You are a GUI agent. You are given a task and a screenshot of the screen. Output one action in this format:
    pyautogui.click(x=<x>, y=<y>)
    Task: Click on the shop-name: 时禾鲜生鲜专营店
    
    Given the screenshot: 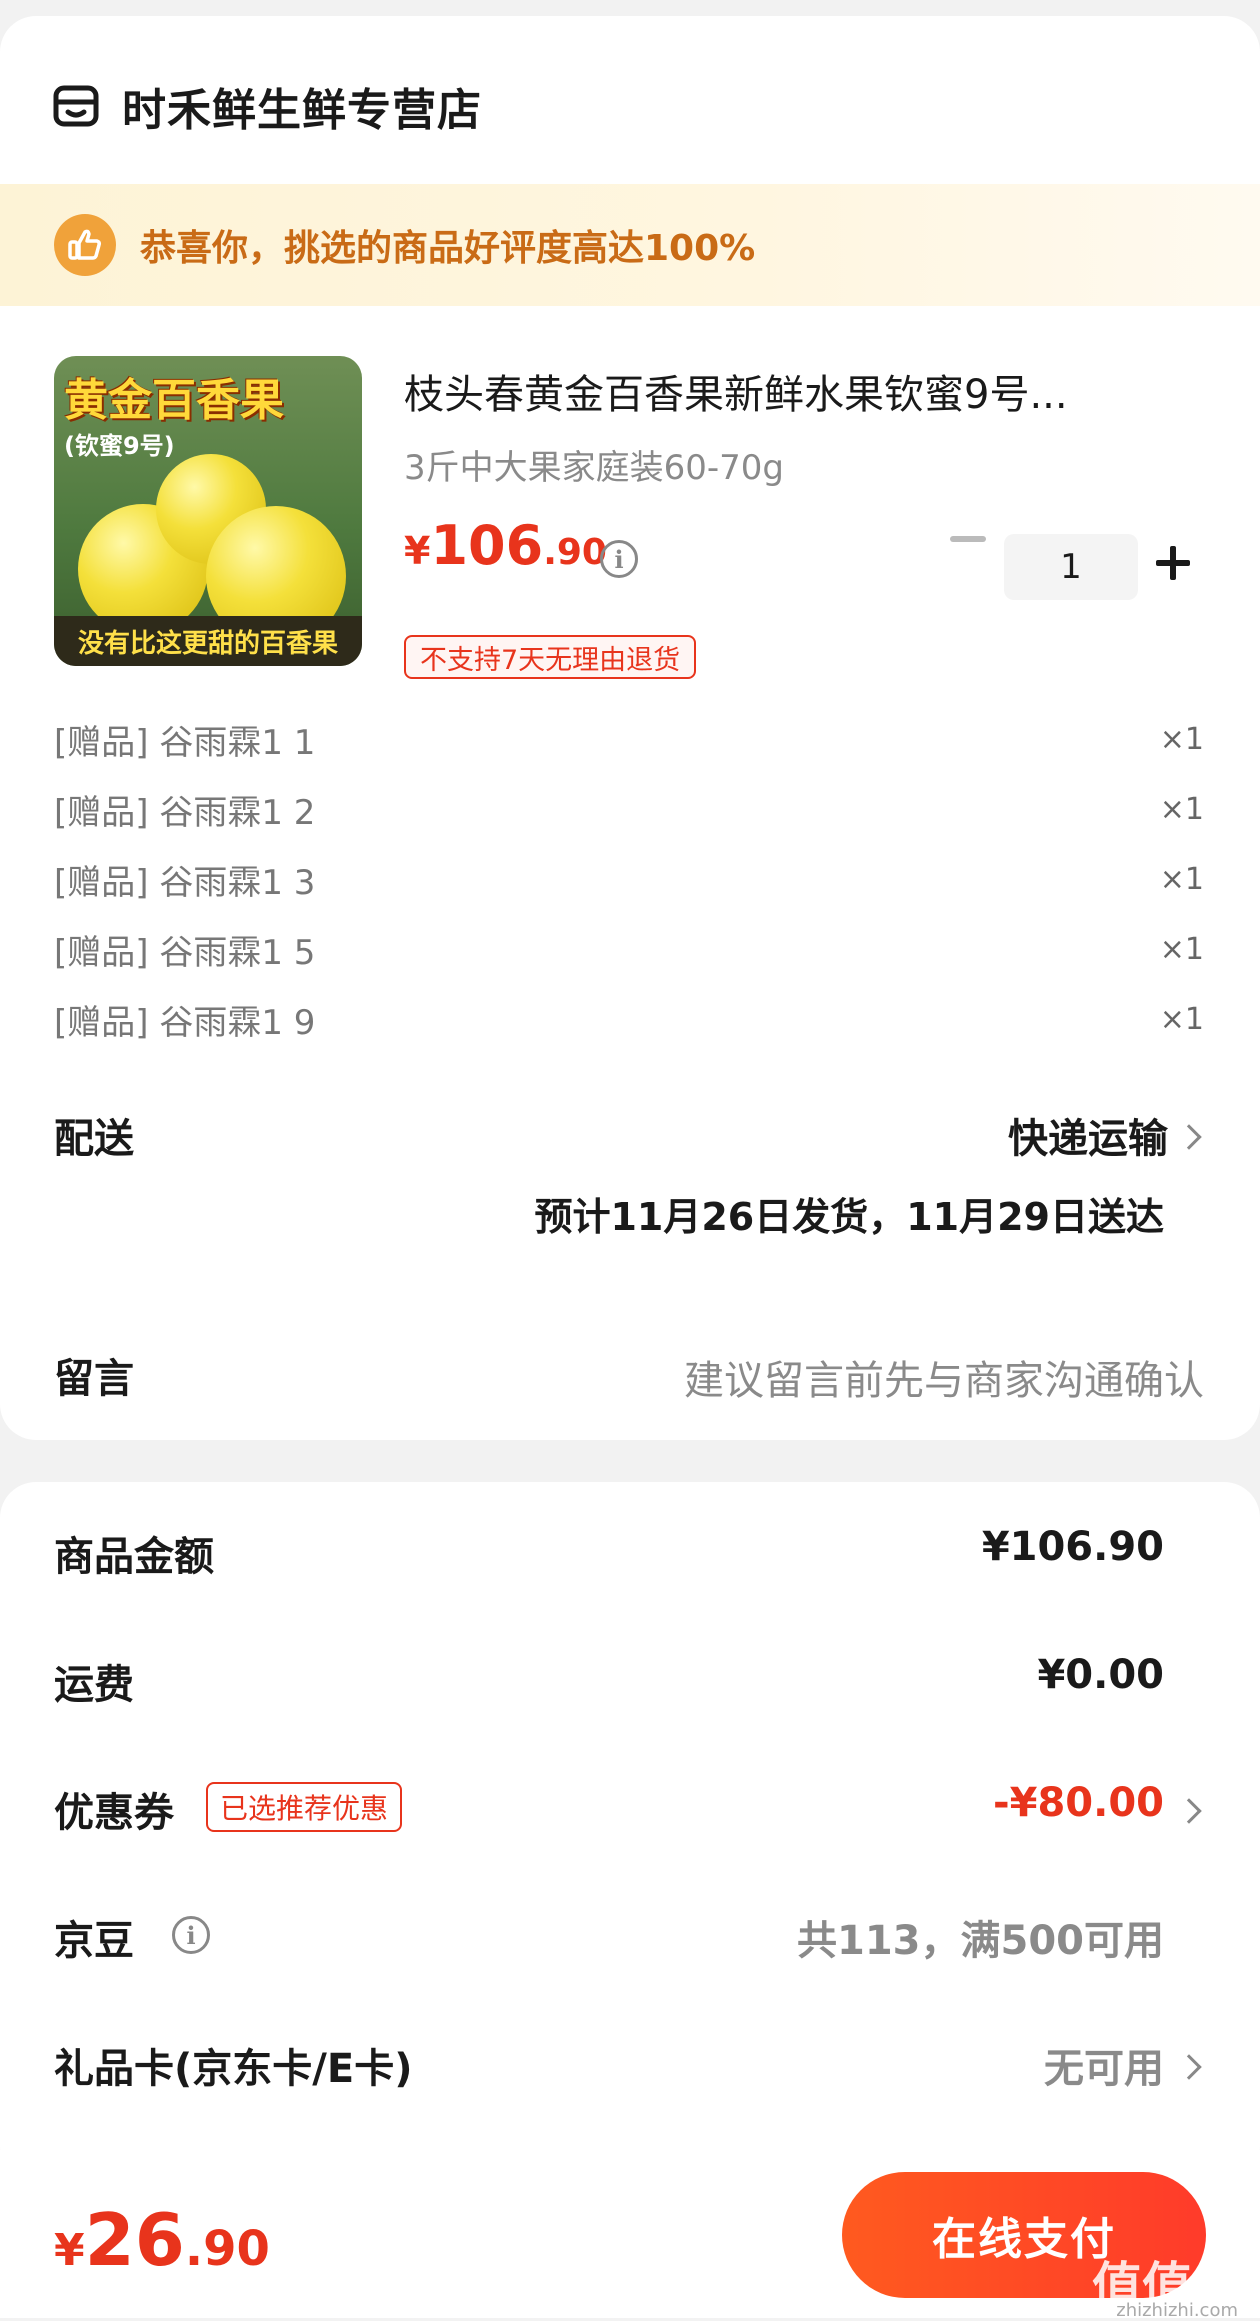 What is the action you would take?
    pyautogui.click(x=302, y=110)
    